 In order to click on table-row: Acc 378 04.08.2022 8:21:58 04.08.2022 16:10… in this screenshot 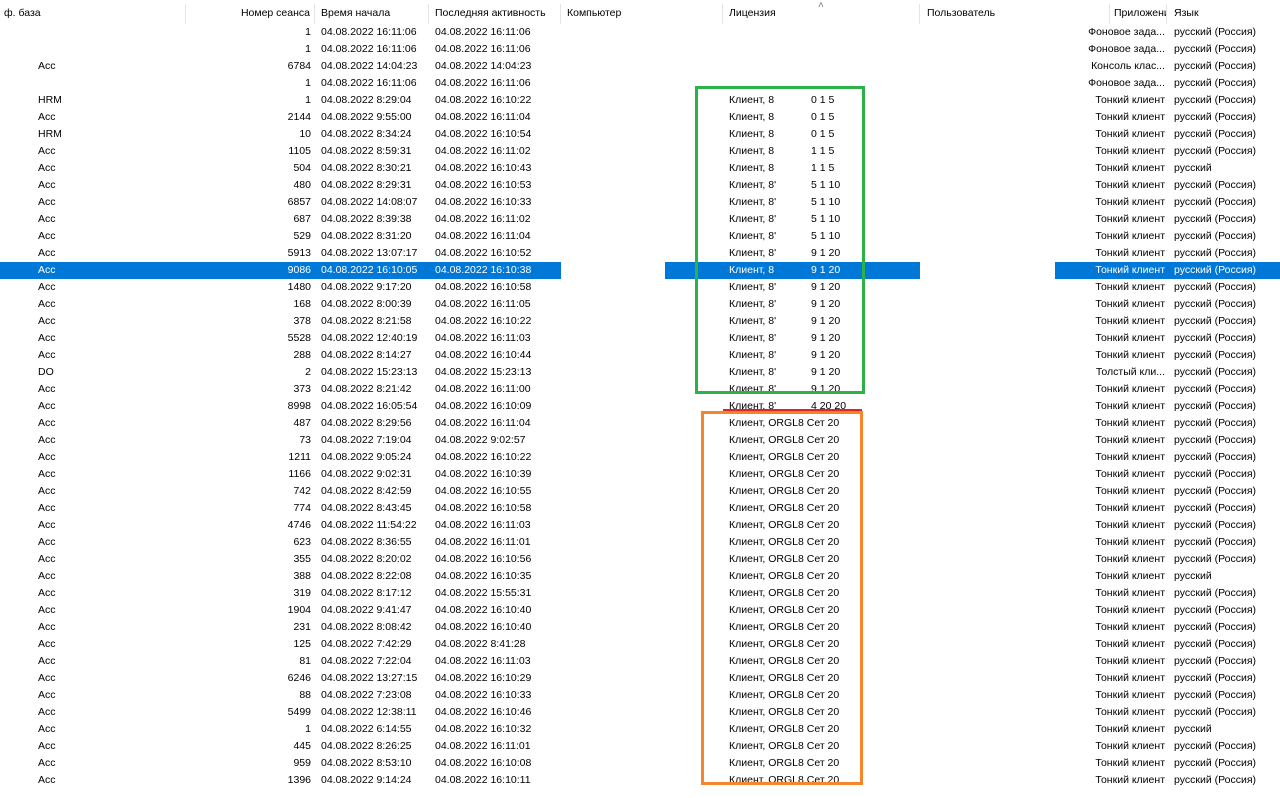, I will do `click(640, 321)`.